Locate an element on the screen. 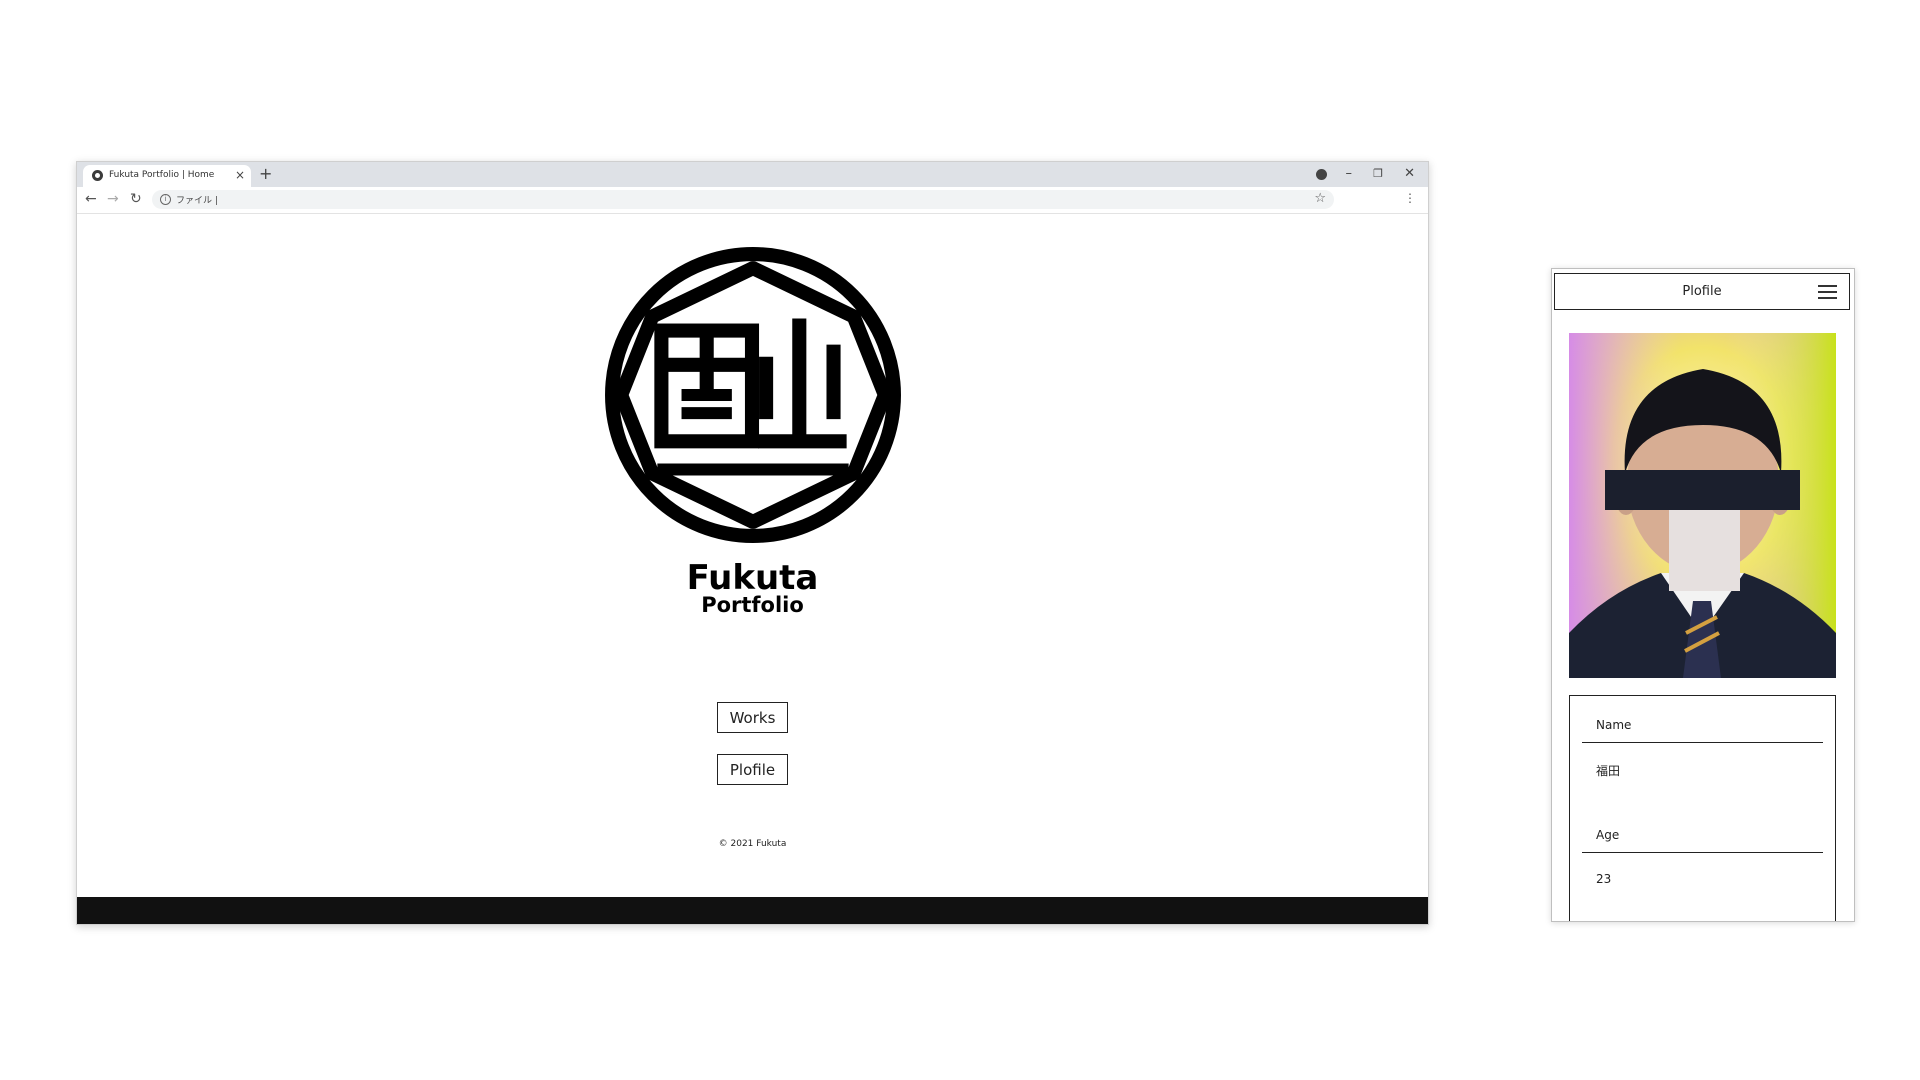  bookmark-star-icon: ☆ is located at coordinates (1320, 198).